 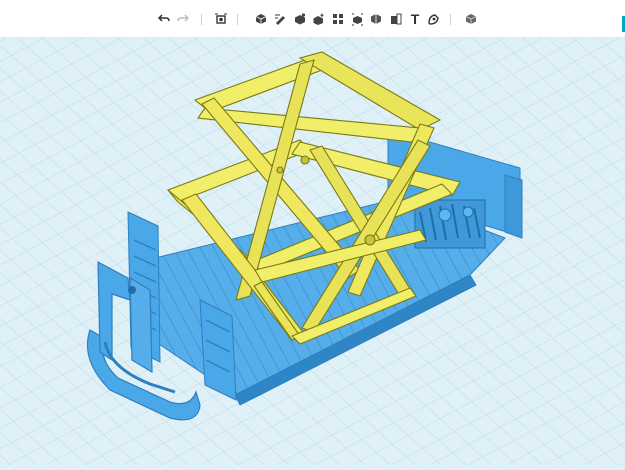 What do you see at coordinates (357, 19) in the screenshot?
I see `group-icon` at bounding box center [357, 19].